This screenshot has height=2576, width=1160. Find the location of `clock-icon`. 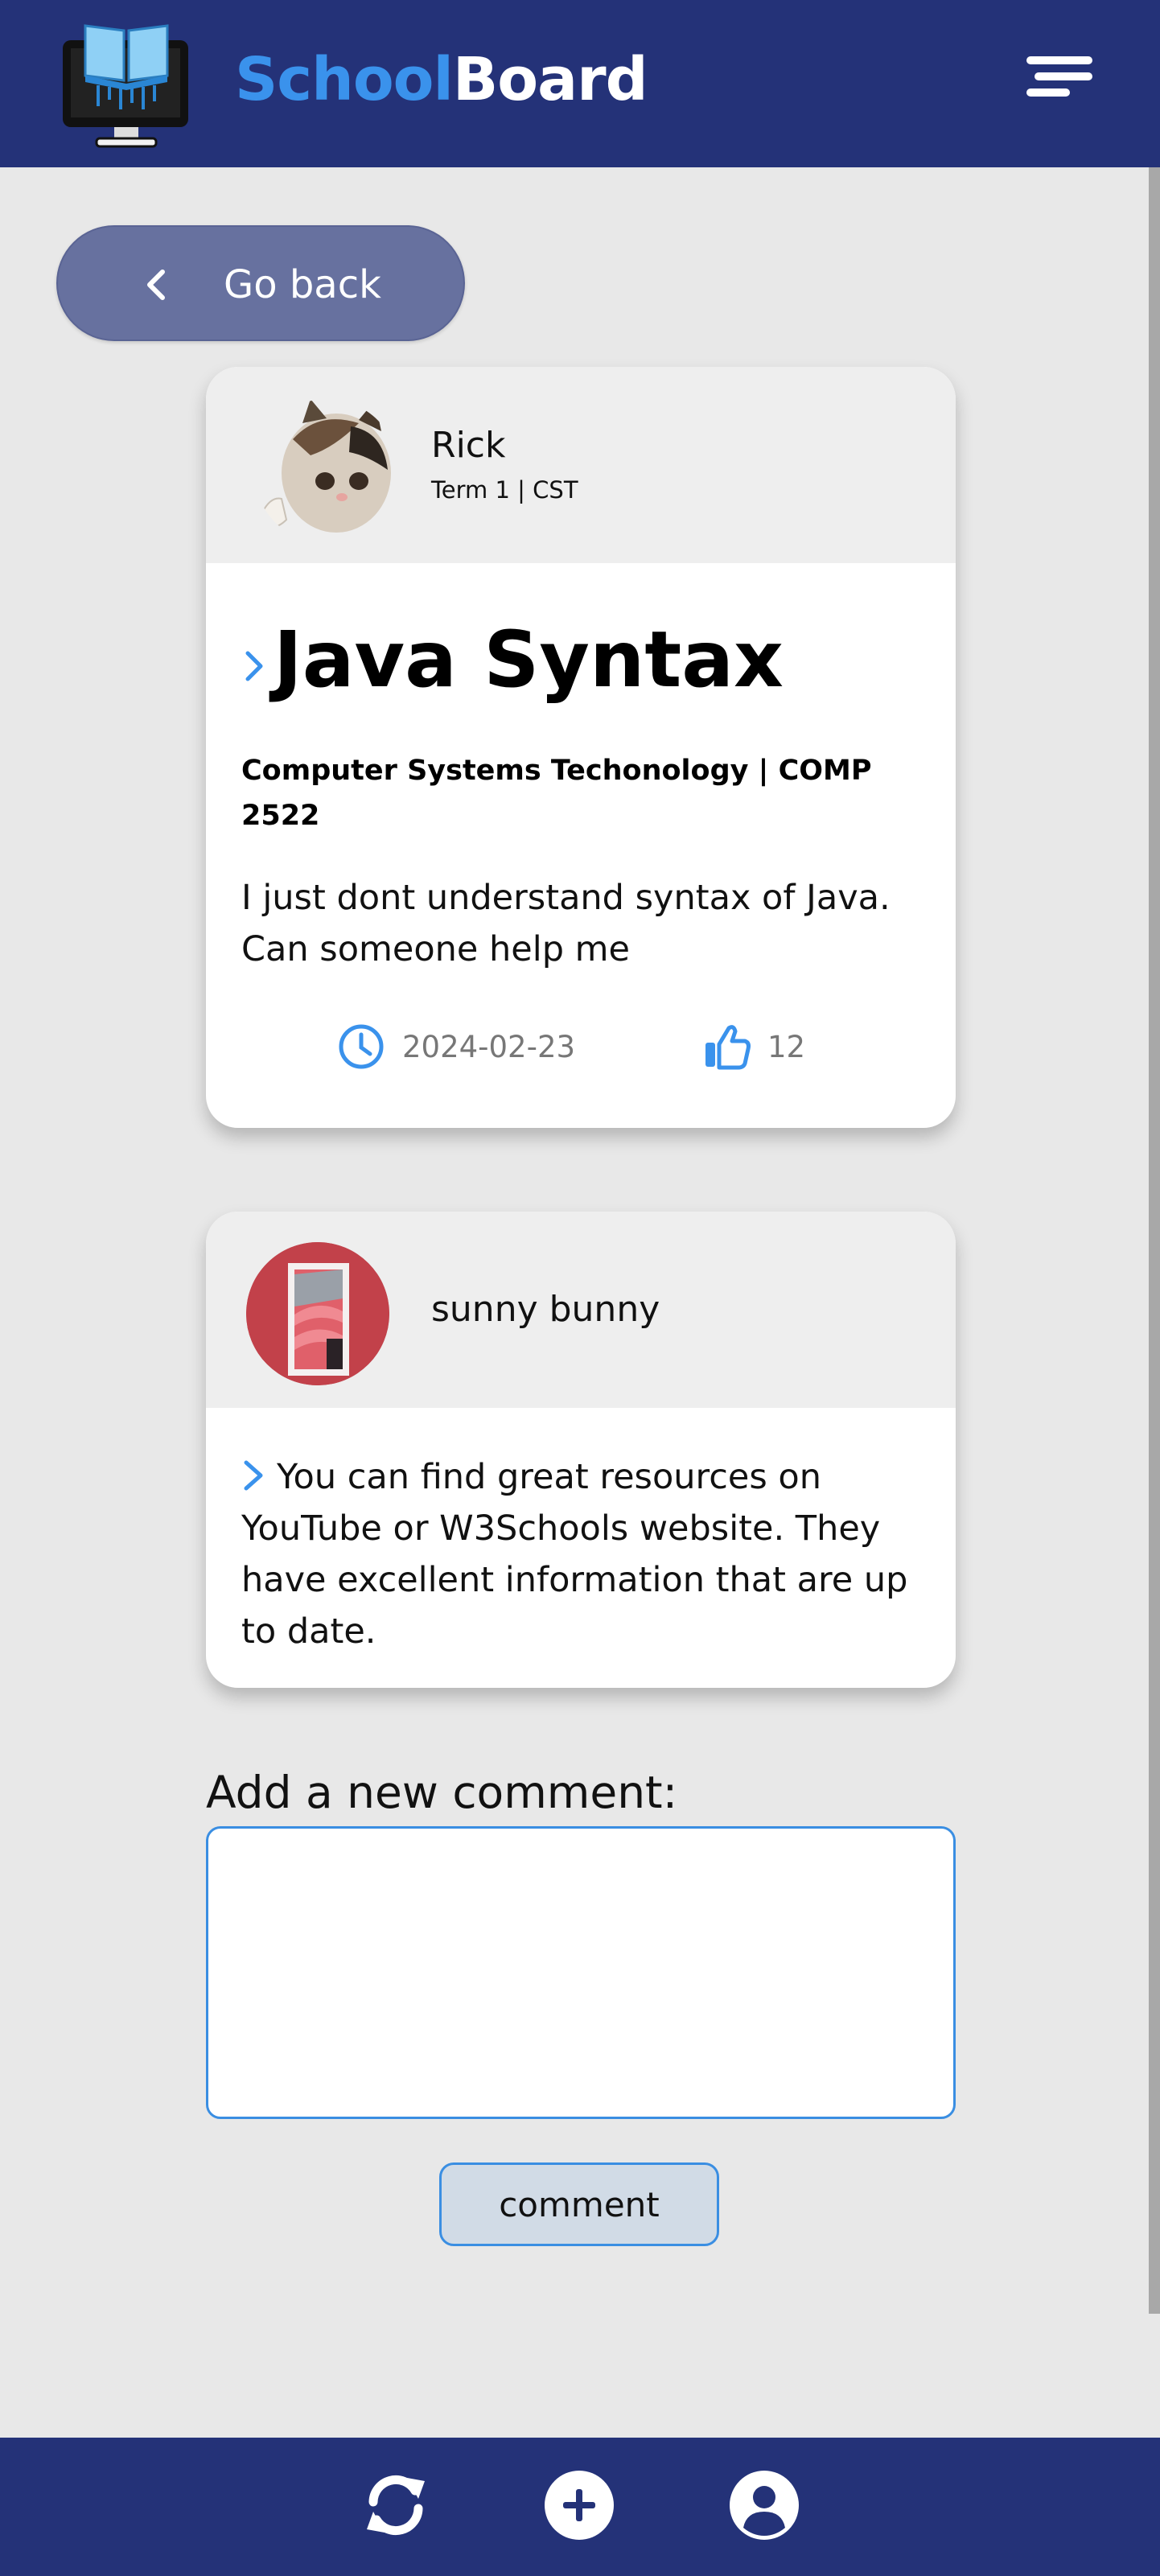

clock-icon is located at coordinates (361, 1046).